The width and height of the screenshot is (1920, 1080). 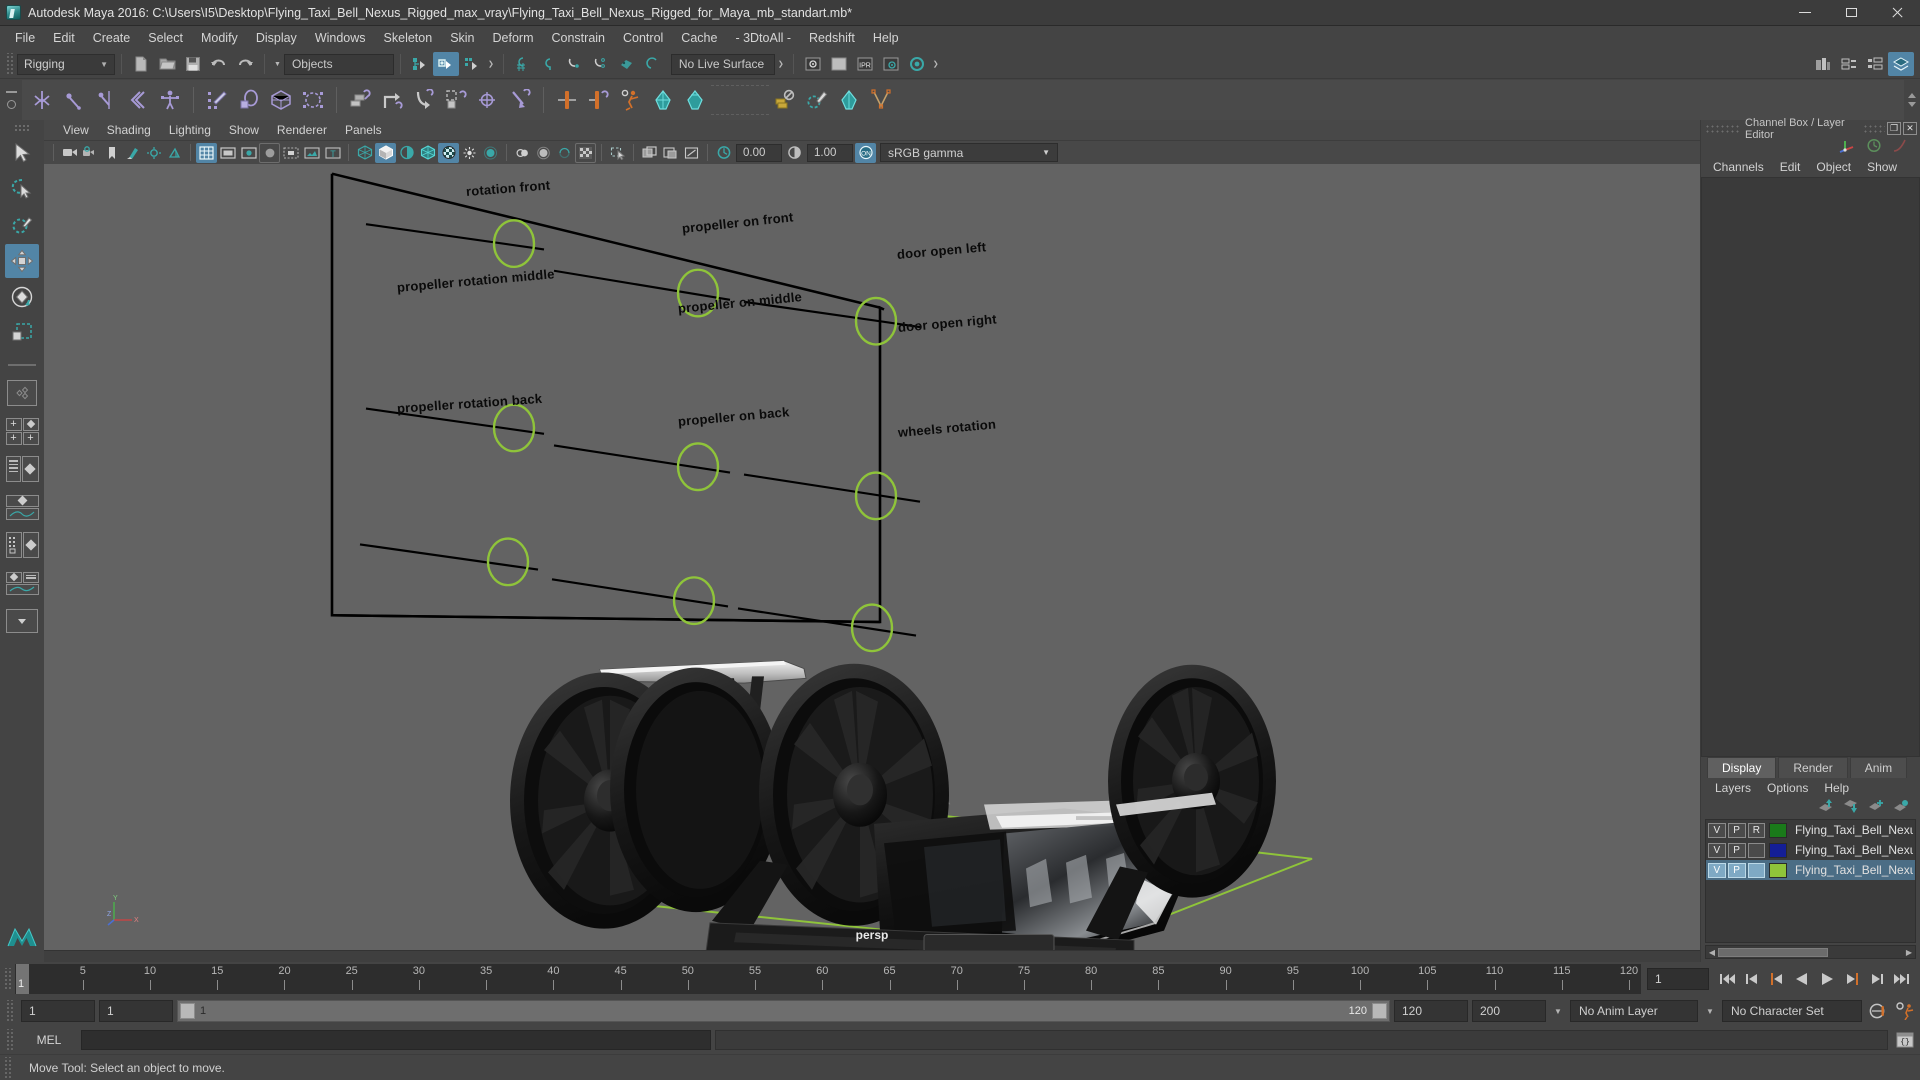 I want to click on bind-skin-icon, so click(x=217, y=100).